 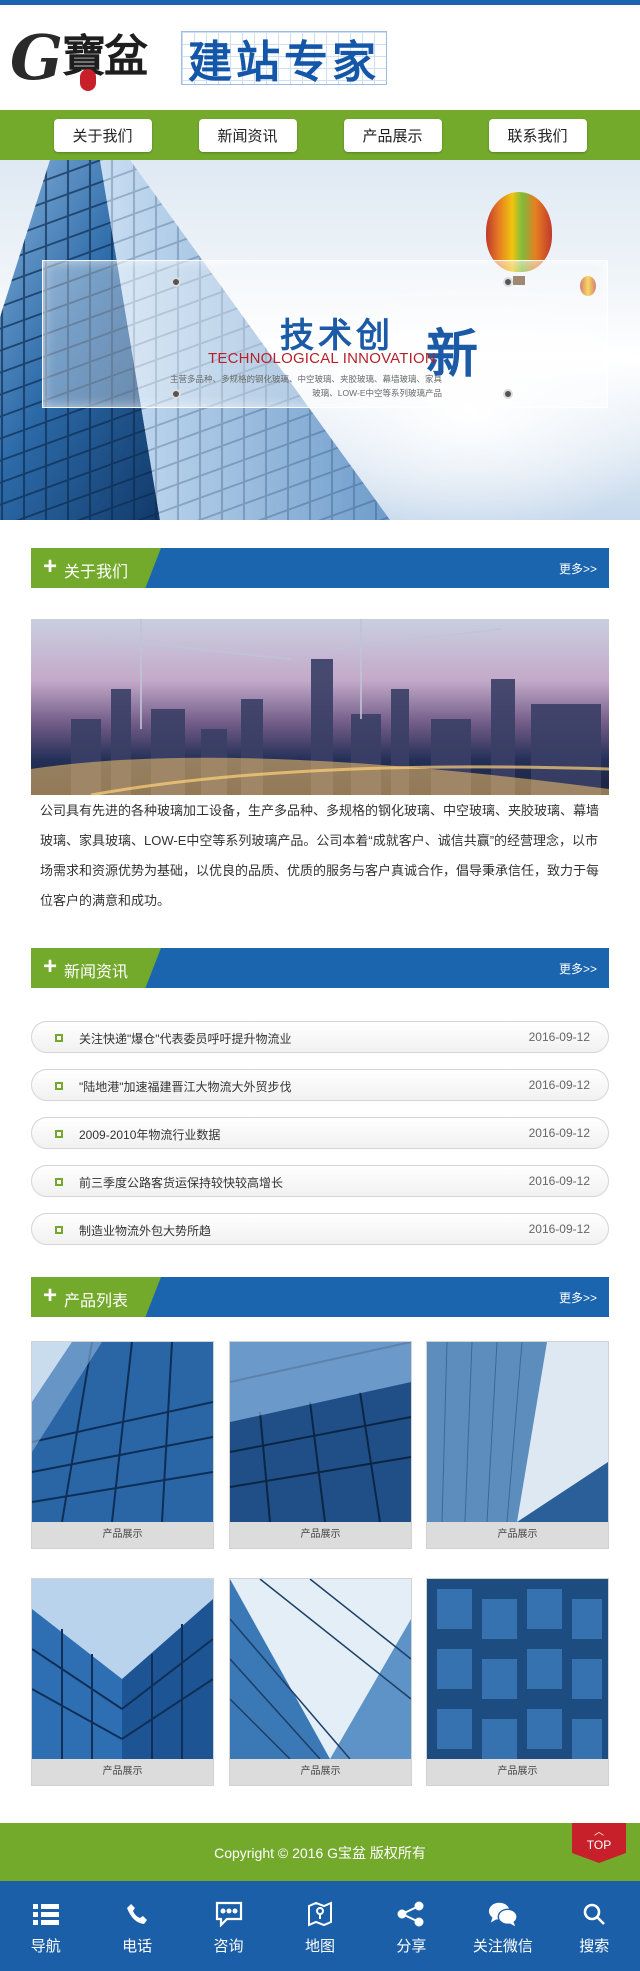 What do you see at coordinates (45, 1946) in the screenshot?
I see `toolbar-label: 导航` at bounding box center [45, 1946].